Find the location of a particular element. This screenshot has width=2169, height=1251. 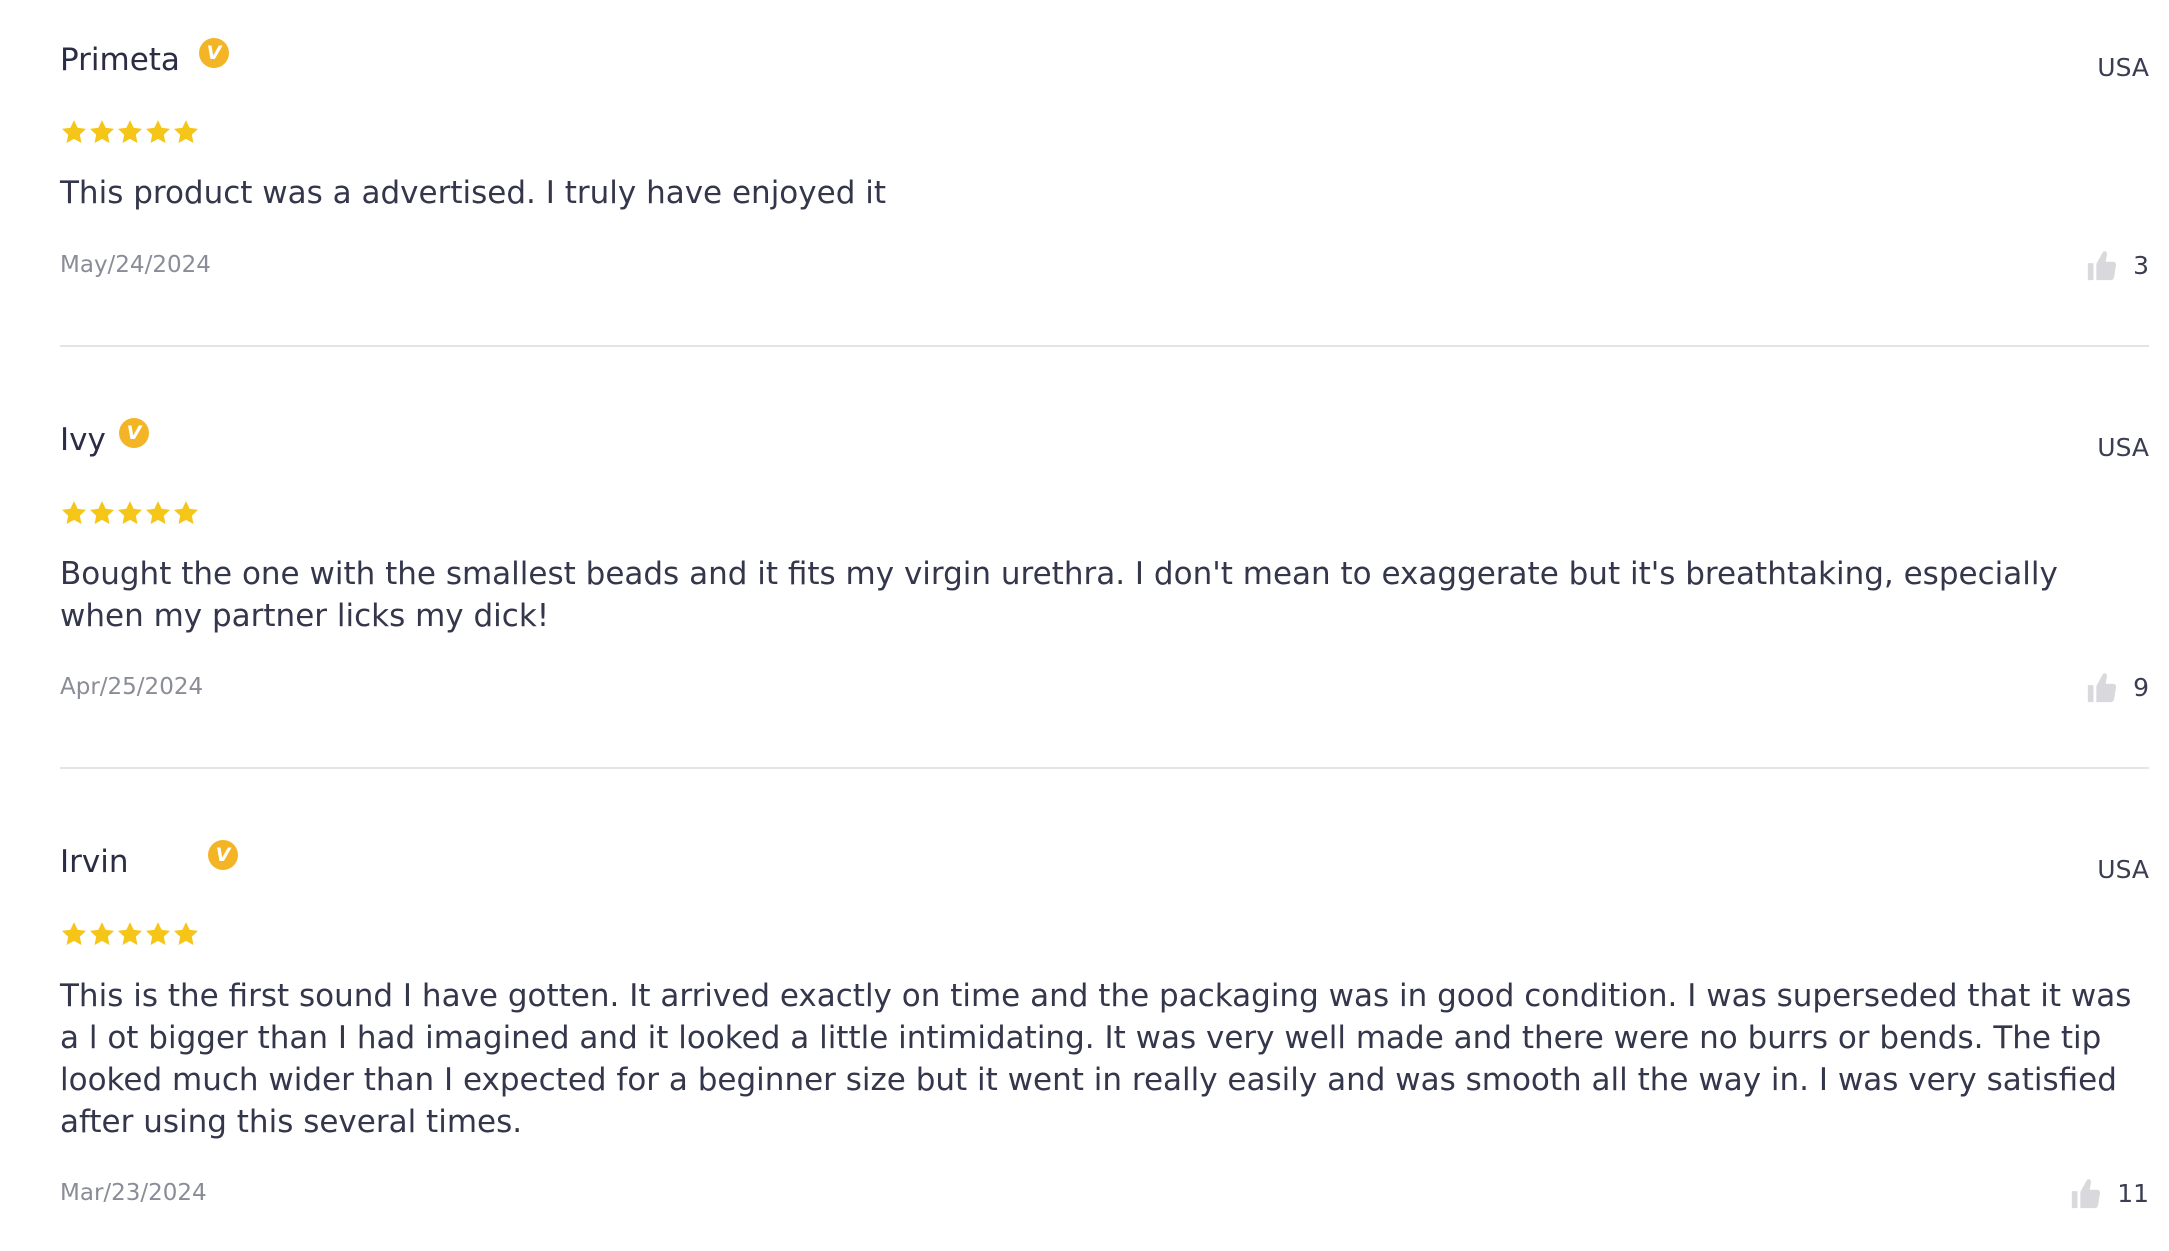

helpful-vote: 9 is located at coordinates (2117, 688).